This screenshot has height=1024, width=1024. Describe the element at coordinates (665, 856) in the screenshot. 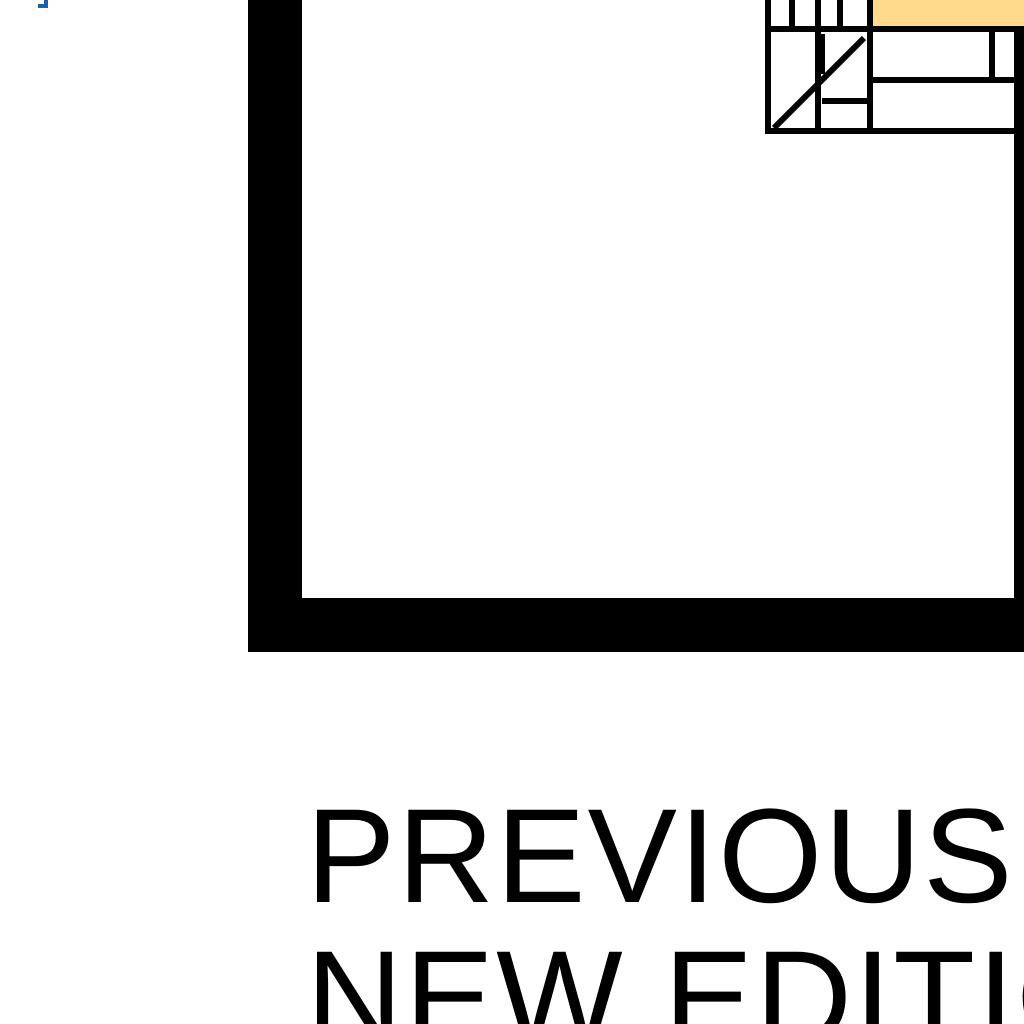

I see `caption-line-previous-edition: PREVIOUS E` at that location.